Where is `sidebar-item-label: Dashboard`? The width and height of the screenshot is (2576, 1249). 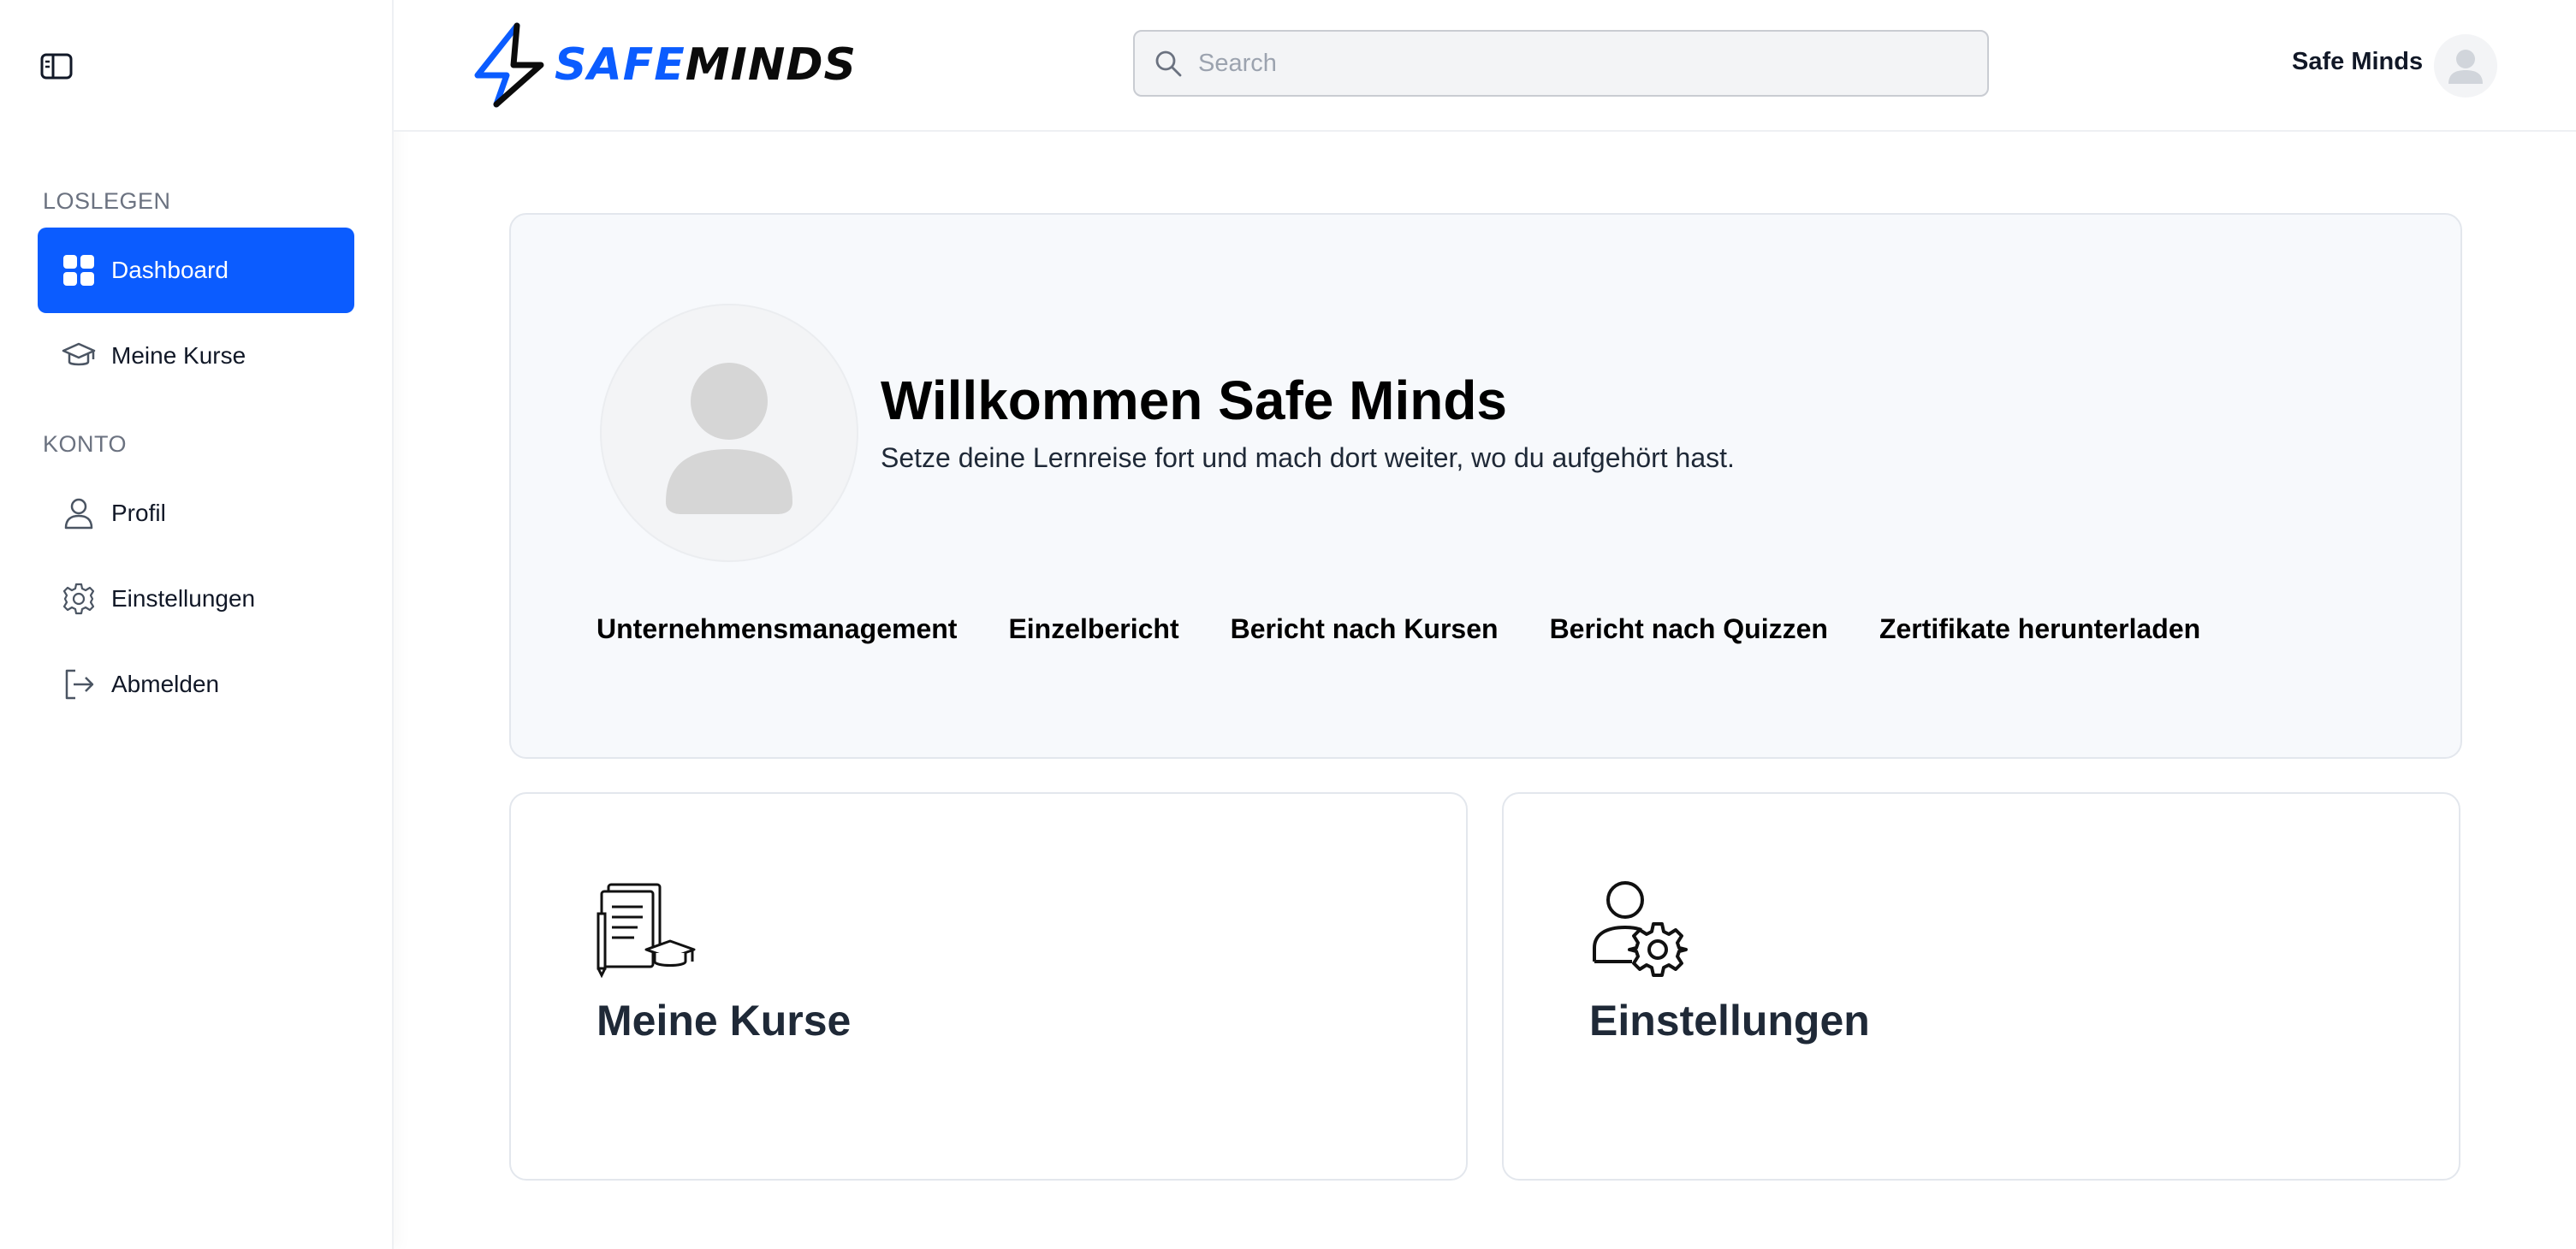
sidebar-item-label: Dashboard is located at coordinates (170, 270).